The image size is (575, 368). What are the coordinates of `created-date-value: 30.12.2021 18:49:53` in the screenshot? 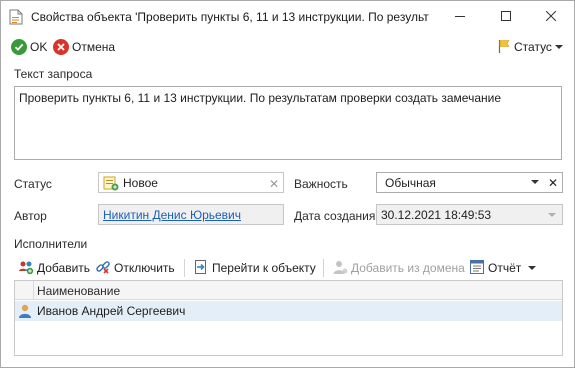 It's located at (436, 214).